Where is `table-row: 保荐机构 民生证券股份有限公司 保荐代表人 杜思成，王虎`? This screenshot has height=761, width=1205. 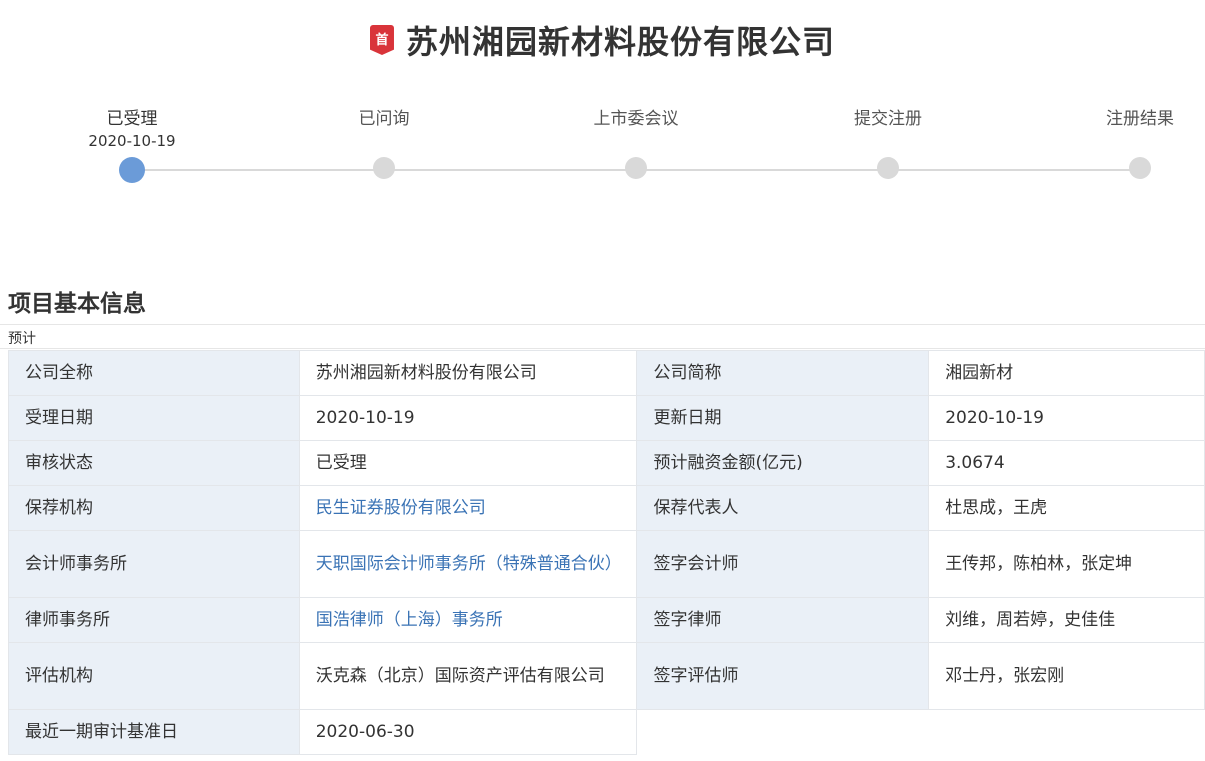 table-row: 保荐机构 民生证券股份有限公司 保荐代表人 杜思成，王虎 is located at coordinates (606, 508).